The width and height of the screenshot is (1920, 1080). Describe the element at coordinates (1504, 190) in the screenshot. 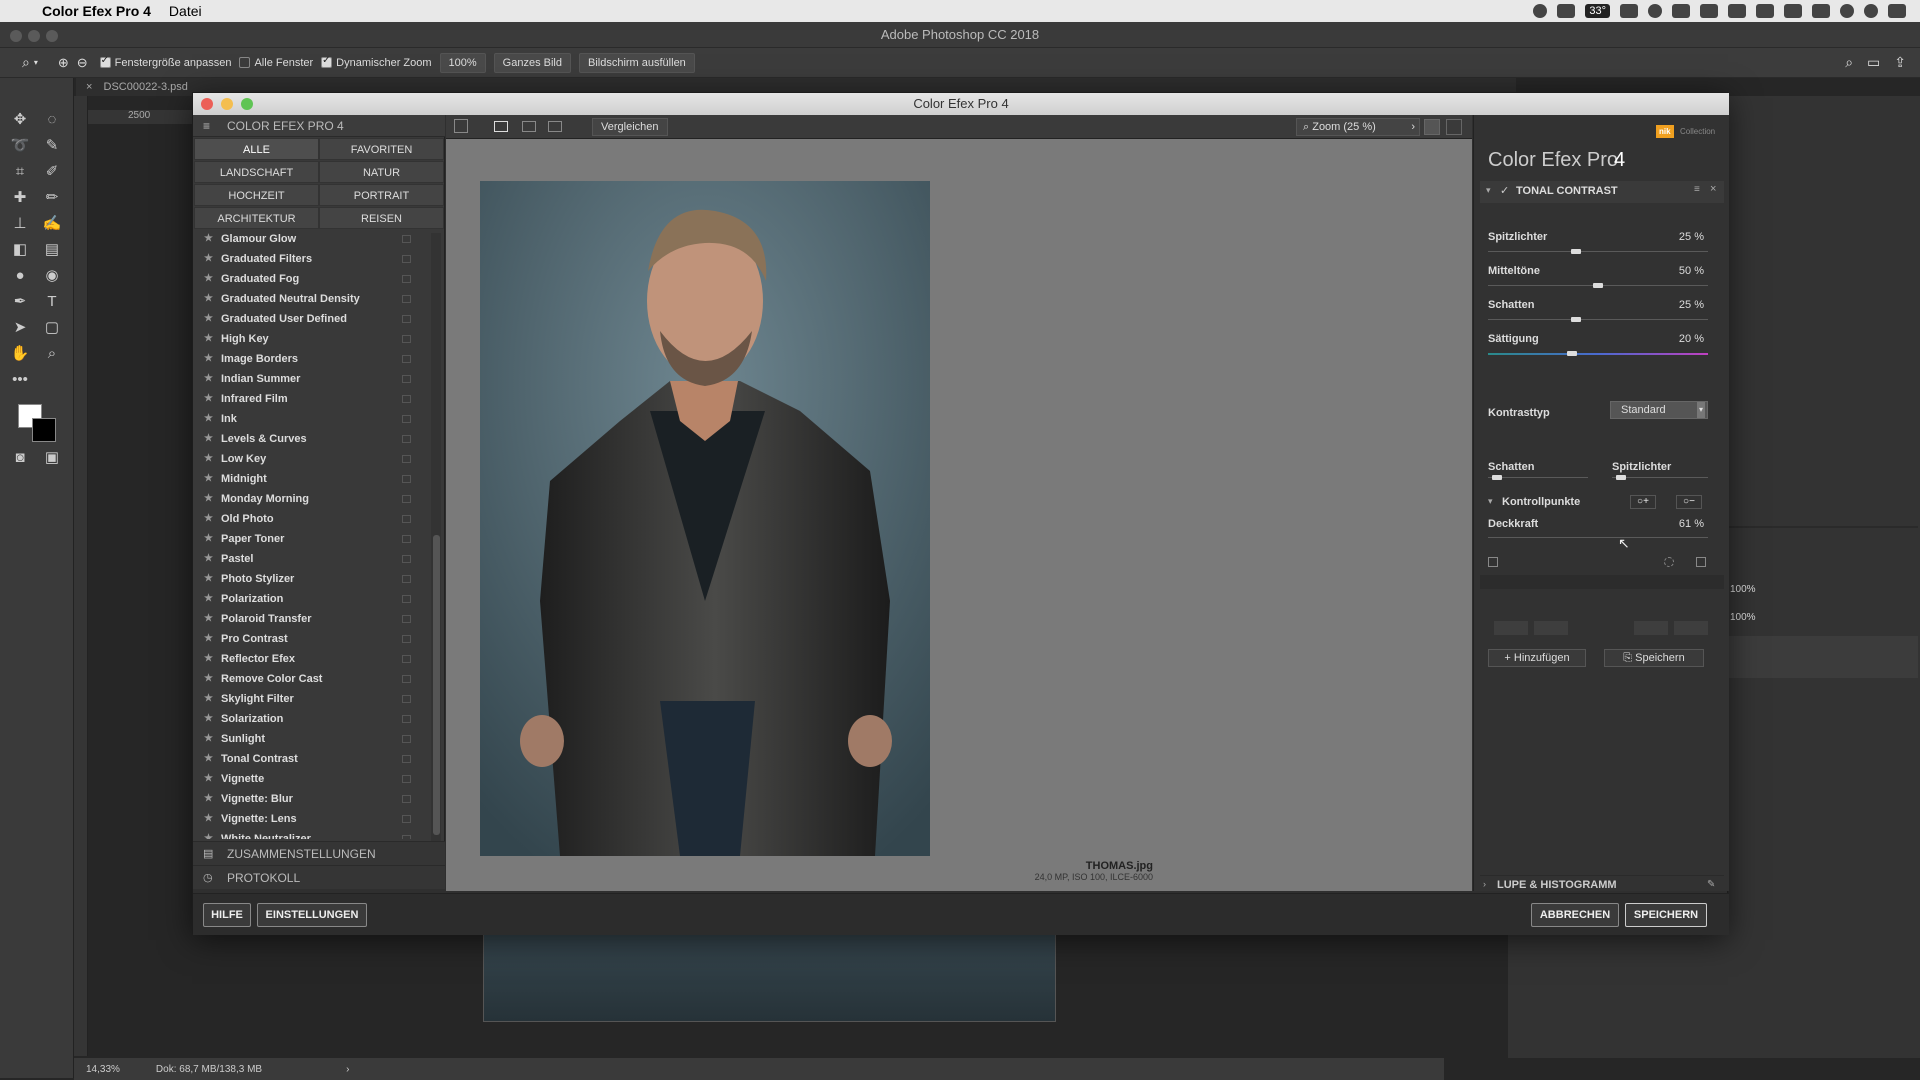

I see `filter-enable-check-icon: ✓` at that location.